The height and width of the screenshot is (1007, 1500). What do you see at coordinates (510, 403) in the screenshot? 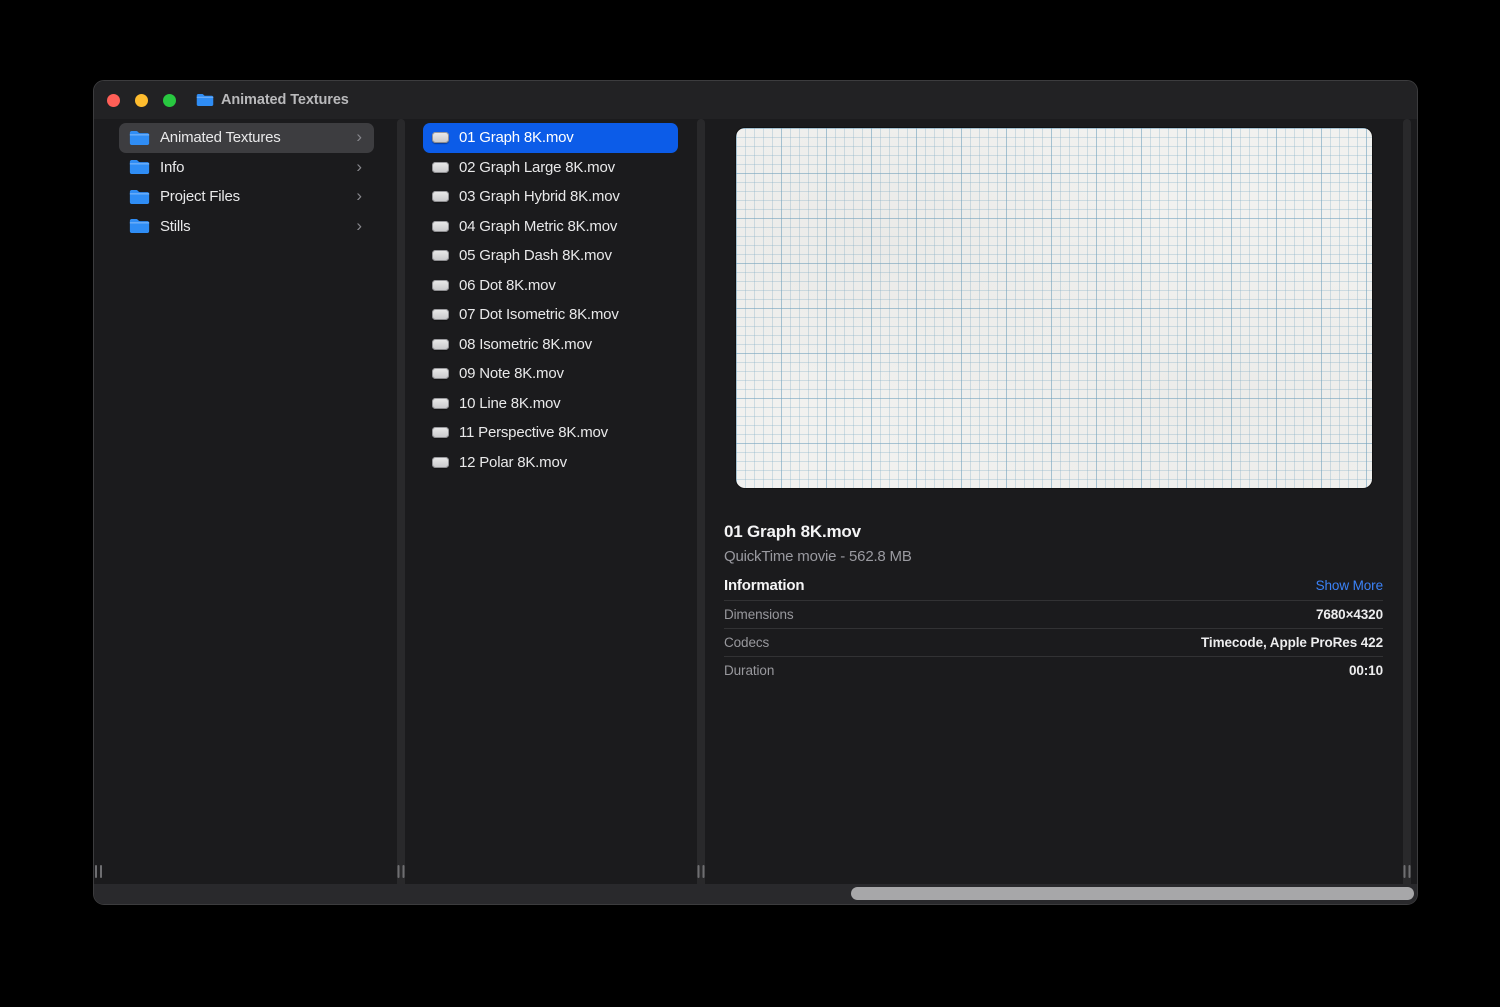
I see `file-name-label: 10 Line 8K.mov` at bounding box center [510, 403].